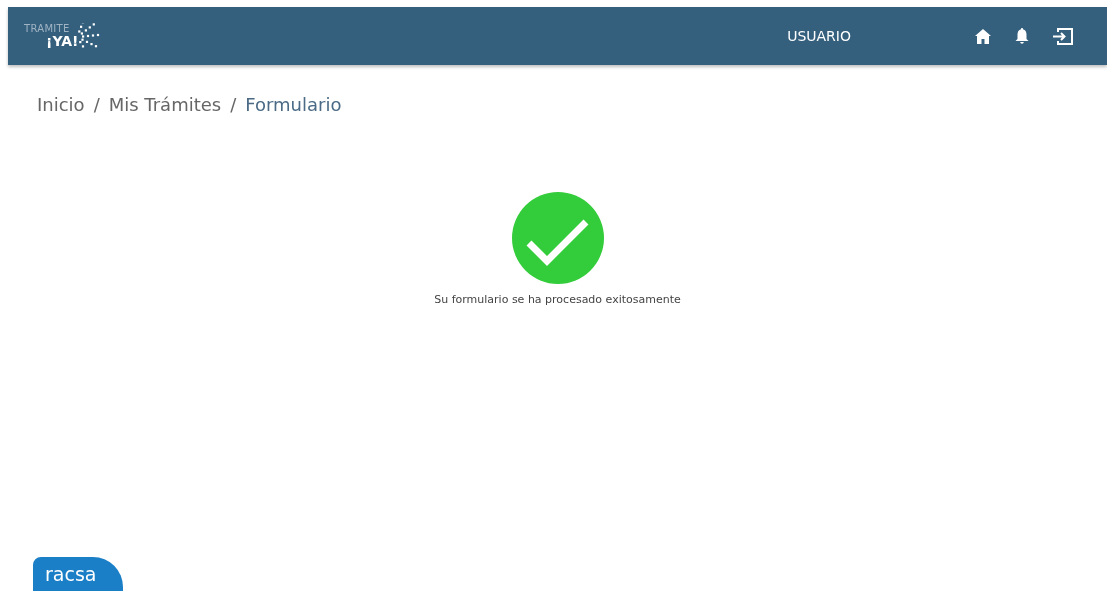 The width and height of the screenshot is (1107, 591). Describe the element at coordinates (165, 104) in the screenshot. I see `breadcrumb-link: Mis Trámites` at that location.